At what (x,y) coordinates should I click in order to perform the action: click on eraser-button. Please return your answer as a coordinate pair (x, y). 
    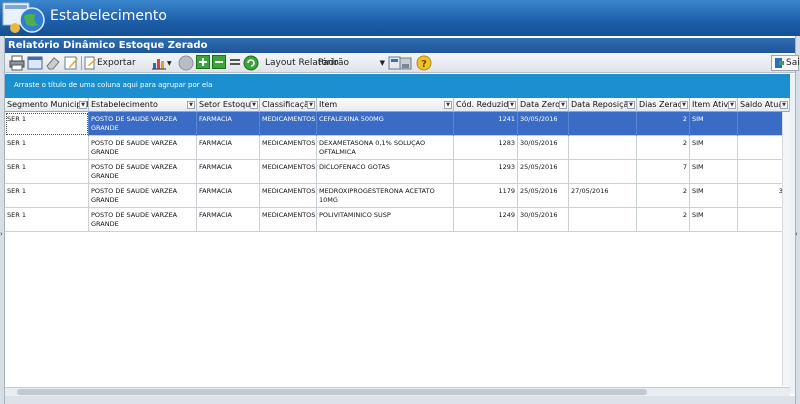
    Looking at the image, I should click on (53, 63).